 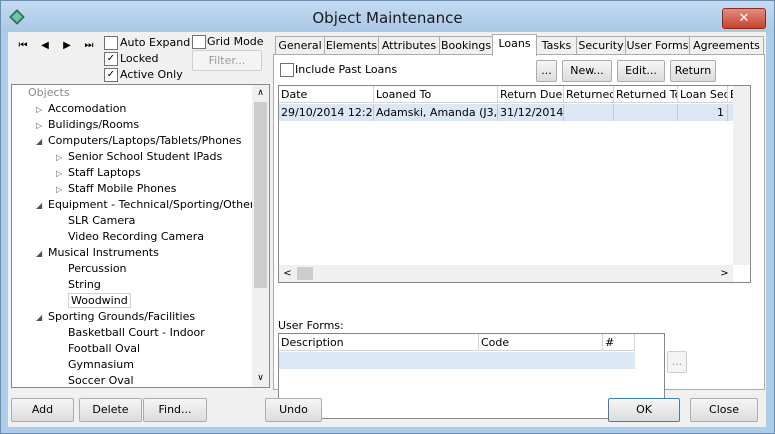 What do you see at coordinates (409, 45) in the screenshot?
I see `tab-attributes: Attributes` at bounding box center [409, 45].